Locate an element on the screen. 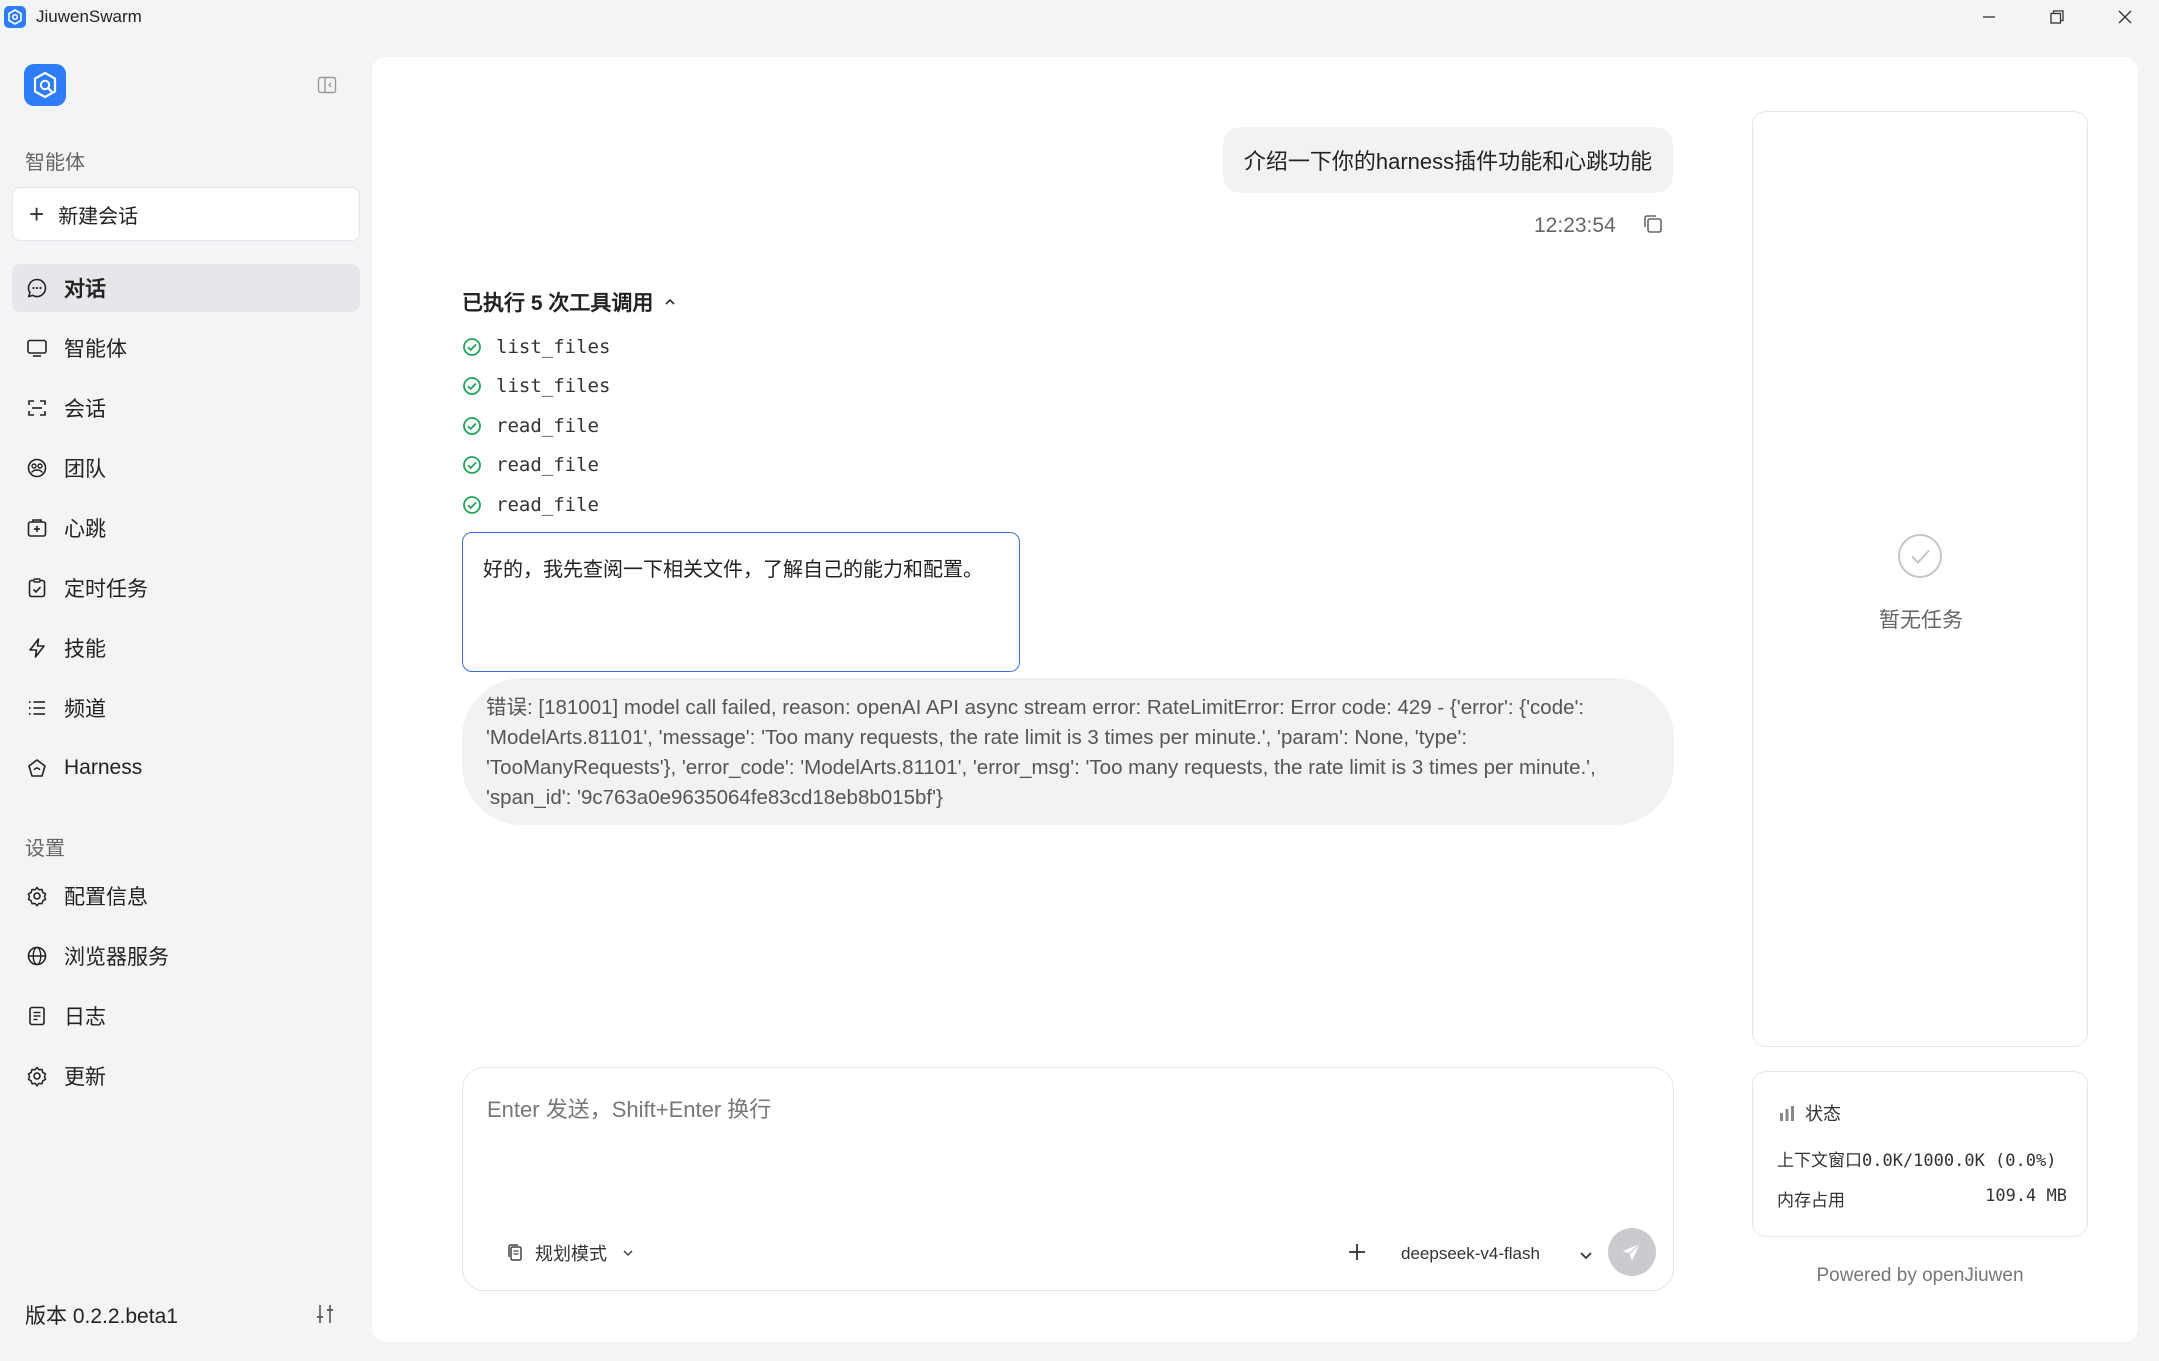 Image resolution: width=2159 pixels, height=1361 pixels. chat-bubble-icon is located at coordinates (37, 288).